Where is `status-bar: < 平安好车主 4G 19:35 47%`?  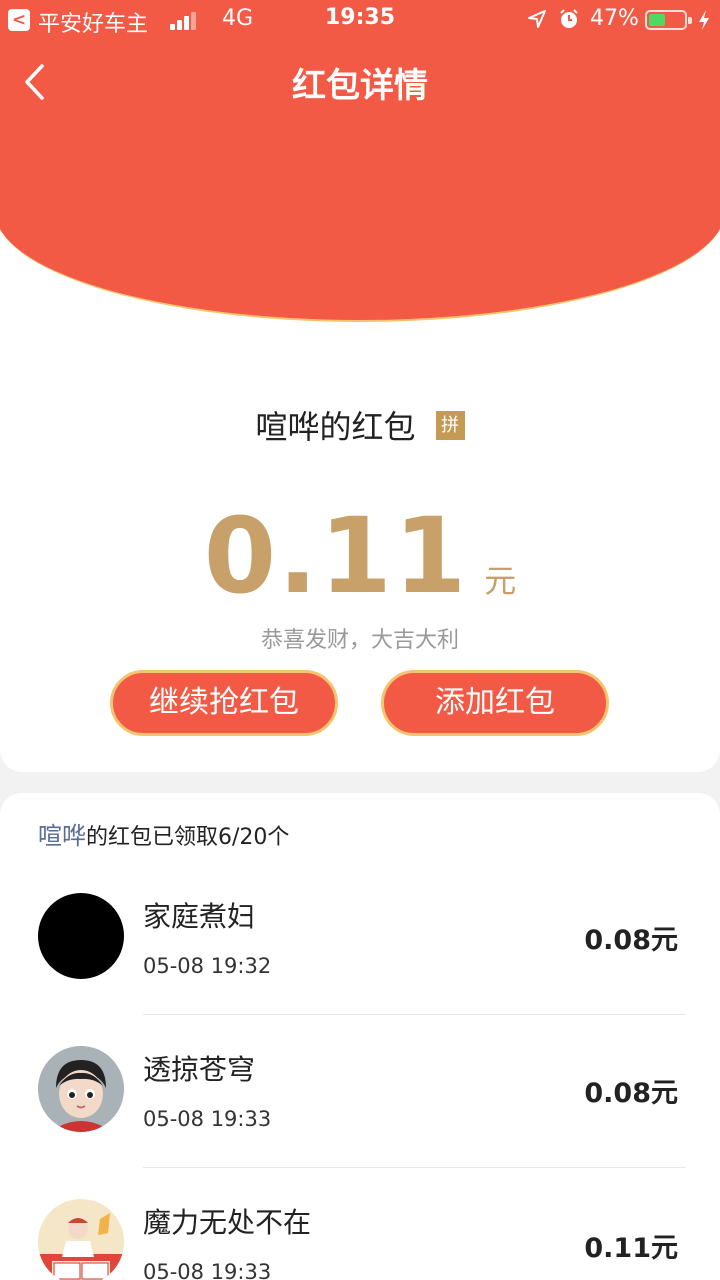 status-bar: < 平安好车主 4G 19:35 47% is located at coordinates (360, 20).